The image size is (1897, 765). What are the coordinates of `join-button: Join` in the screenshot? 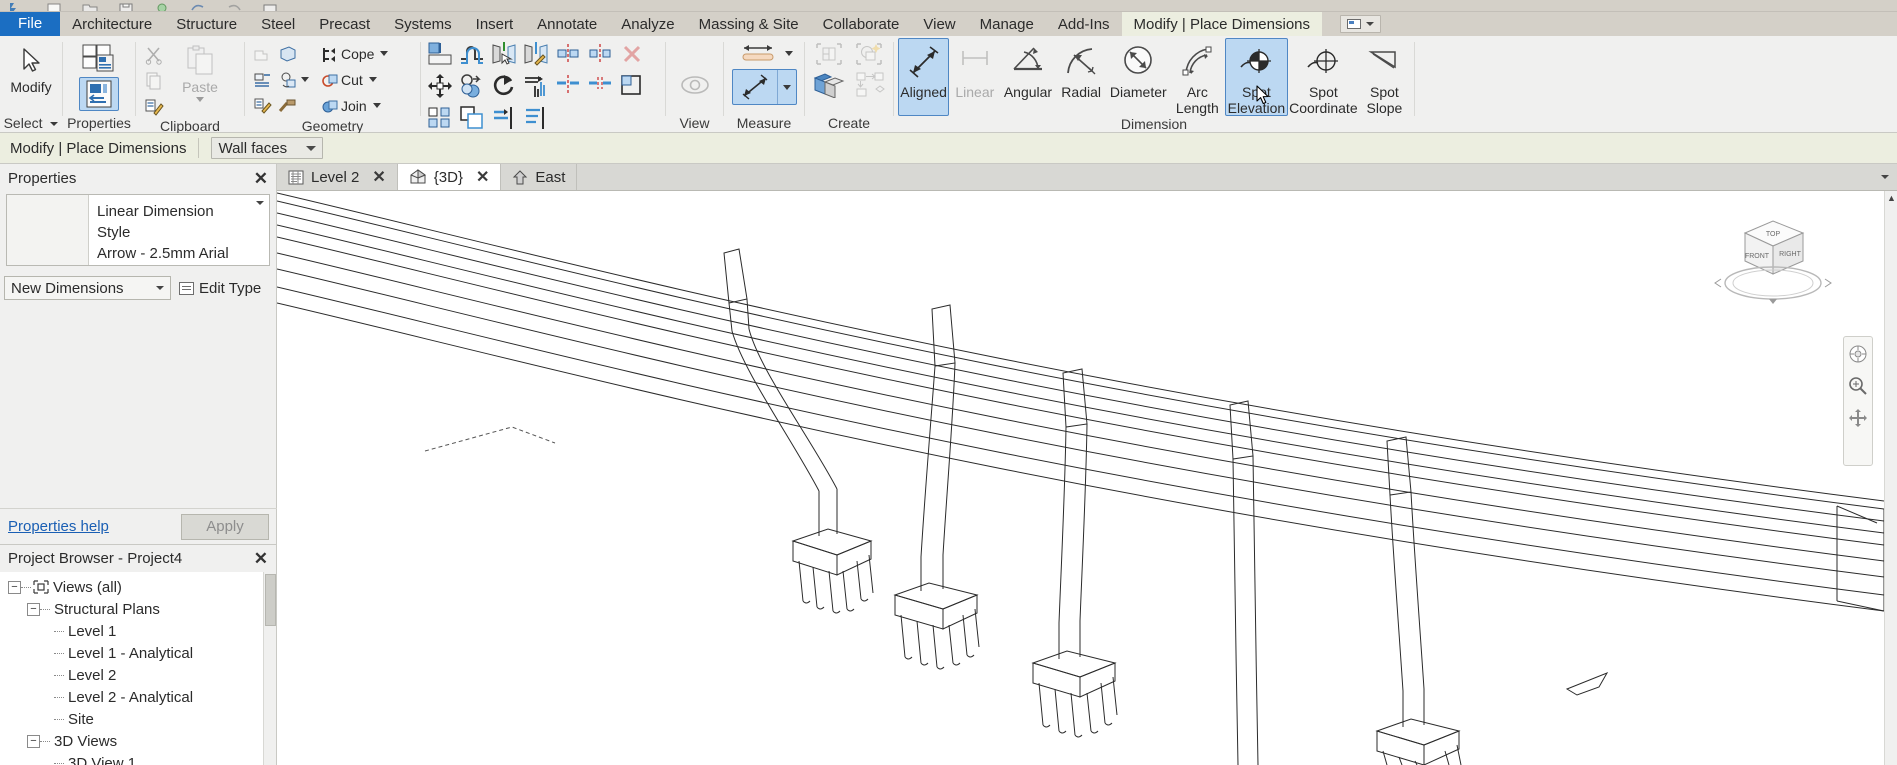 It's located at (354, 105).